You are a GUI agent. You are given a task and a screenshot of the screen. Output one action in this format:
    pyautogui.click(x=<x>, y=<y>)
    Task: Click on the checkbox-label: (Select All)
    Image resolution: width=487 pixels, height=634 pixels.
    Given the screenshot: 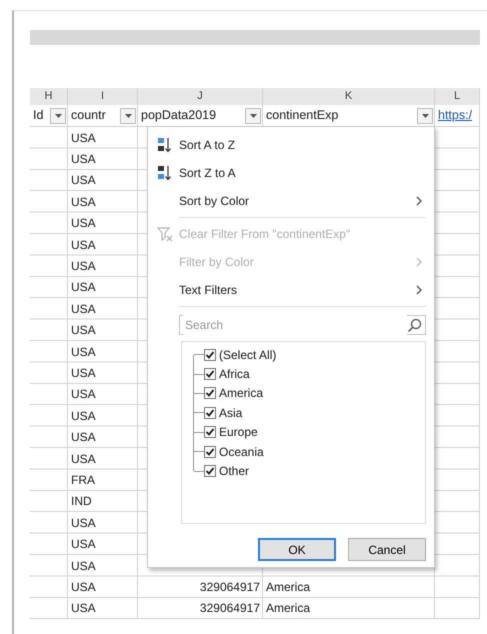 What is the action you would take?
    pyautogui.click(x=247, y=355)
    